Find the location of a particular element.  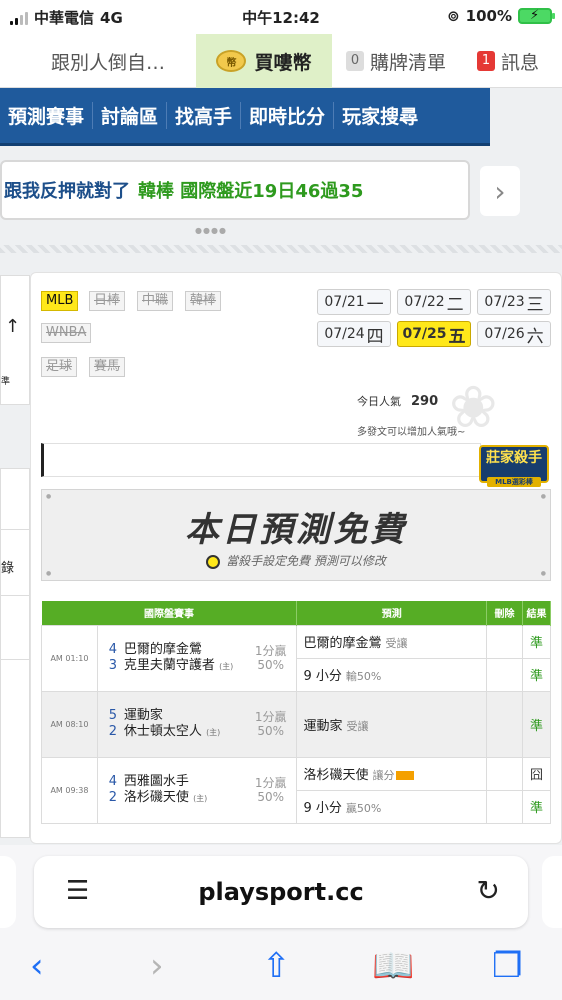

popularity-value: 290 is located at coordinates (425, 401).